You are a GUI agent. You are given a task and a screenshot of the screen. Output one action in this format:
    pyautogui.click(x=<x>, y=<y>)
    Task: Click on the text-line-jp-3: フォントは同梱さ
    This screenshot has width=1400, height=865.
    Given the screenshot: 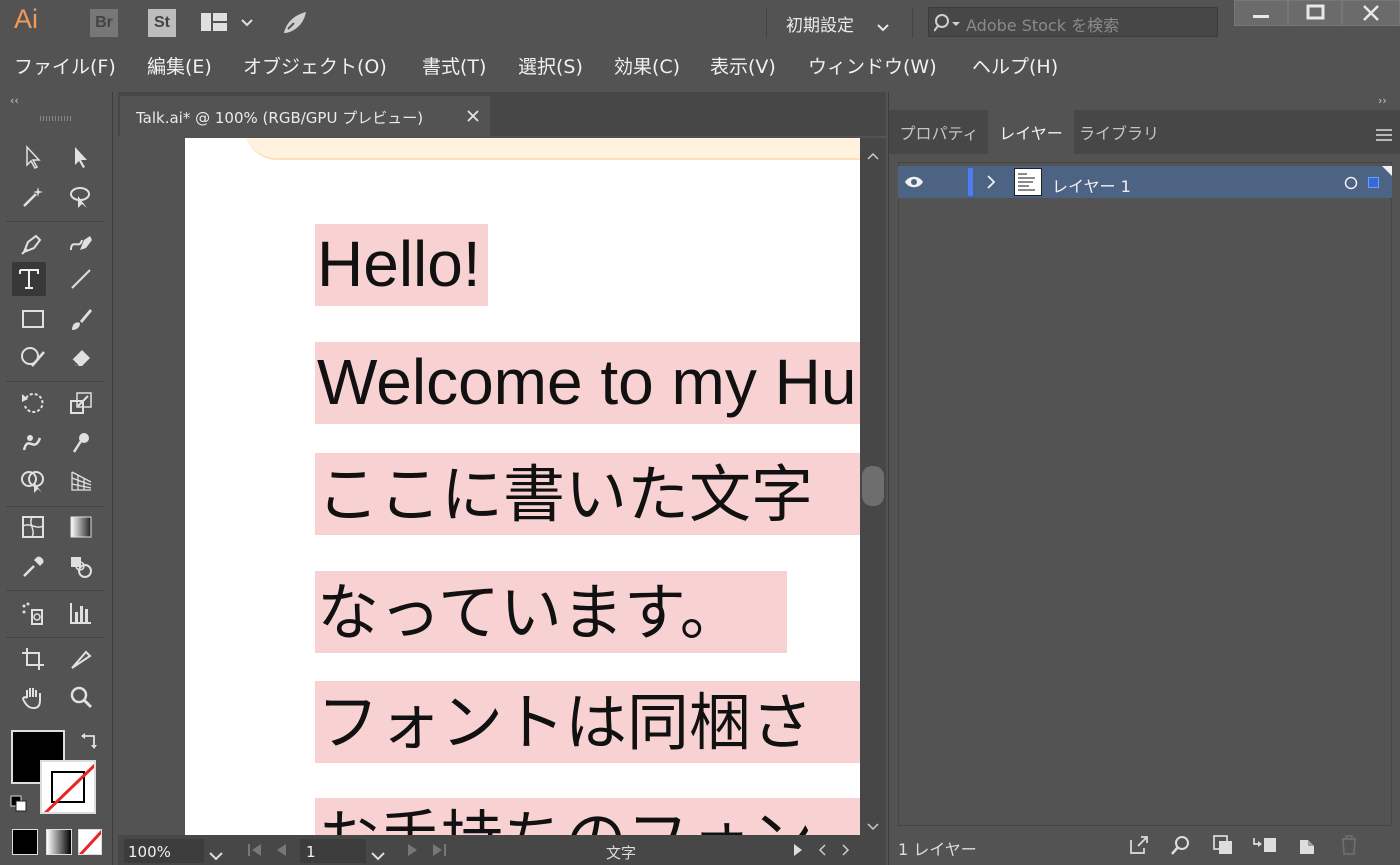 What is the action you would take?
    pyautogui.click(x=587, y=722)
    